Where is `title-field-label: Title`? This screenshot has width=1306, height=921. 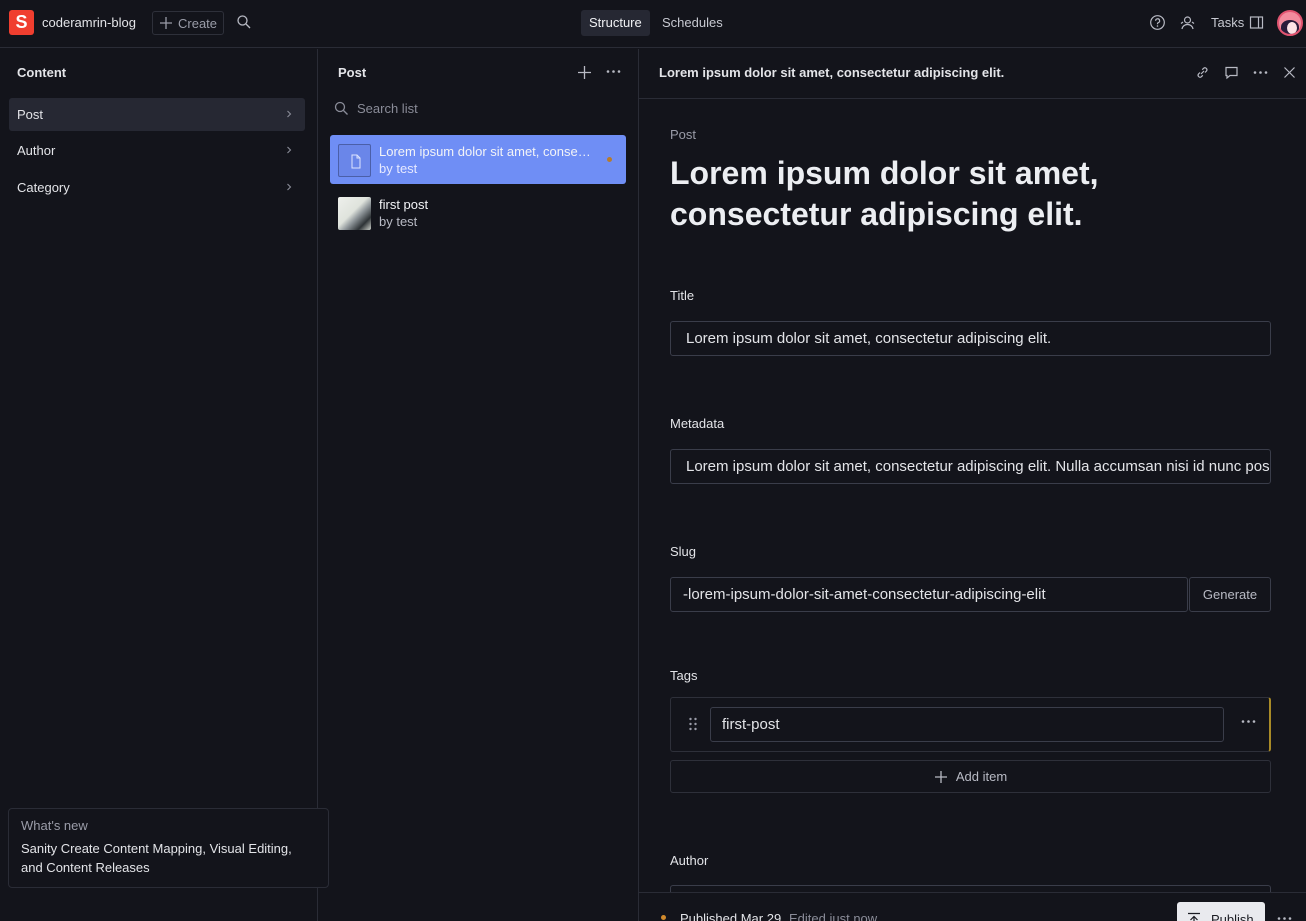
title-field-label: Title is located at coordinates (682, 295).